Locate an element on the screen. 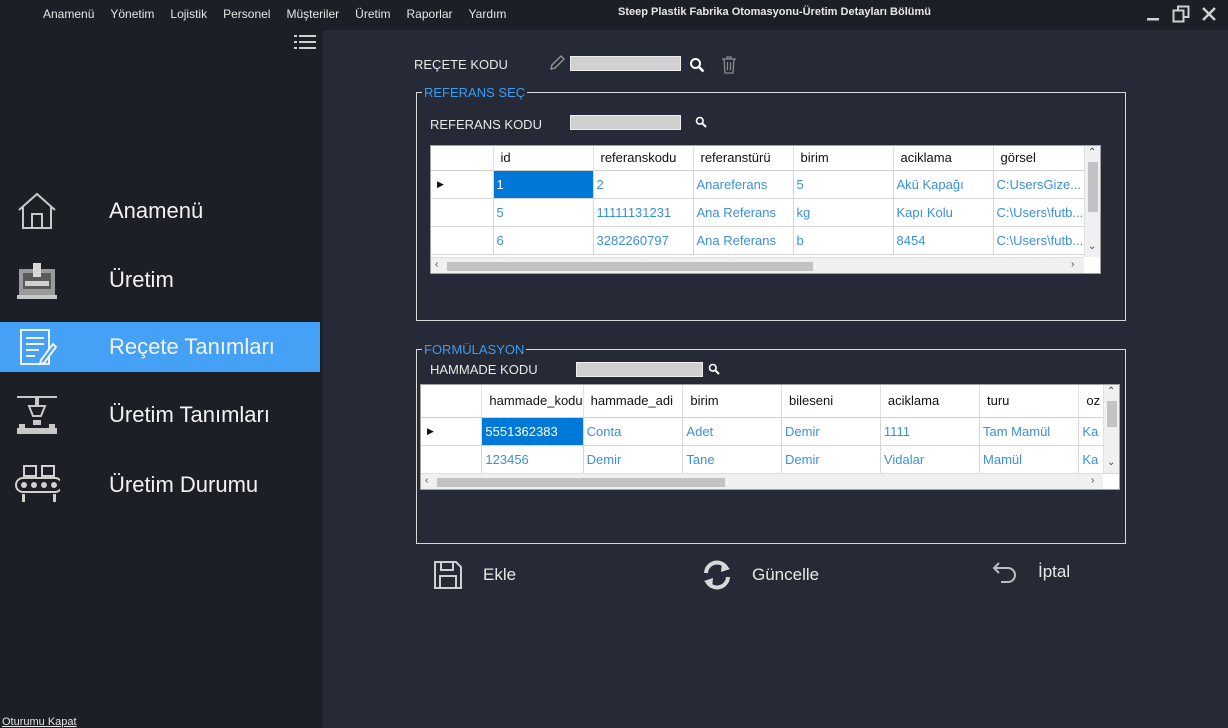 This screenshot has width=1228, height=728. column-header: hammade_kodu is located at coordinates (532, 401).